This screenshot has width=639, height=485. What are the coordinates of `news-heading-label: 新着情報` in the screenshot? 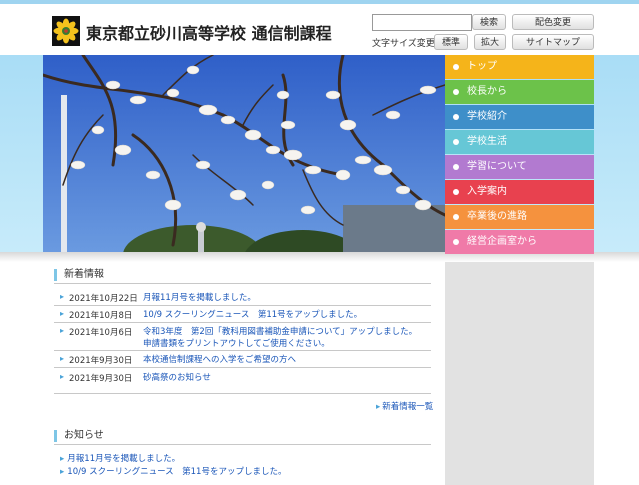 It's located at (84, 274).